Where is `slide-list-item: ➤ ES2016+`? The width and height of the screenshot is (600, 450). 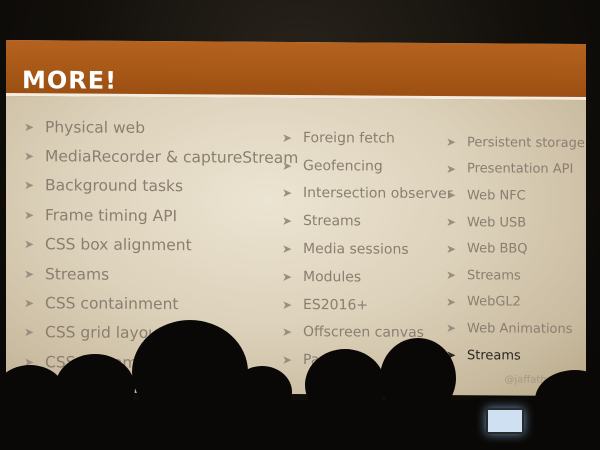
slide-list-item: ➤ ES2016+ is located at coordinates (367, 305).